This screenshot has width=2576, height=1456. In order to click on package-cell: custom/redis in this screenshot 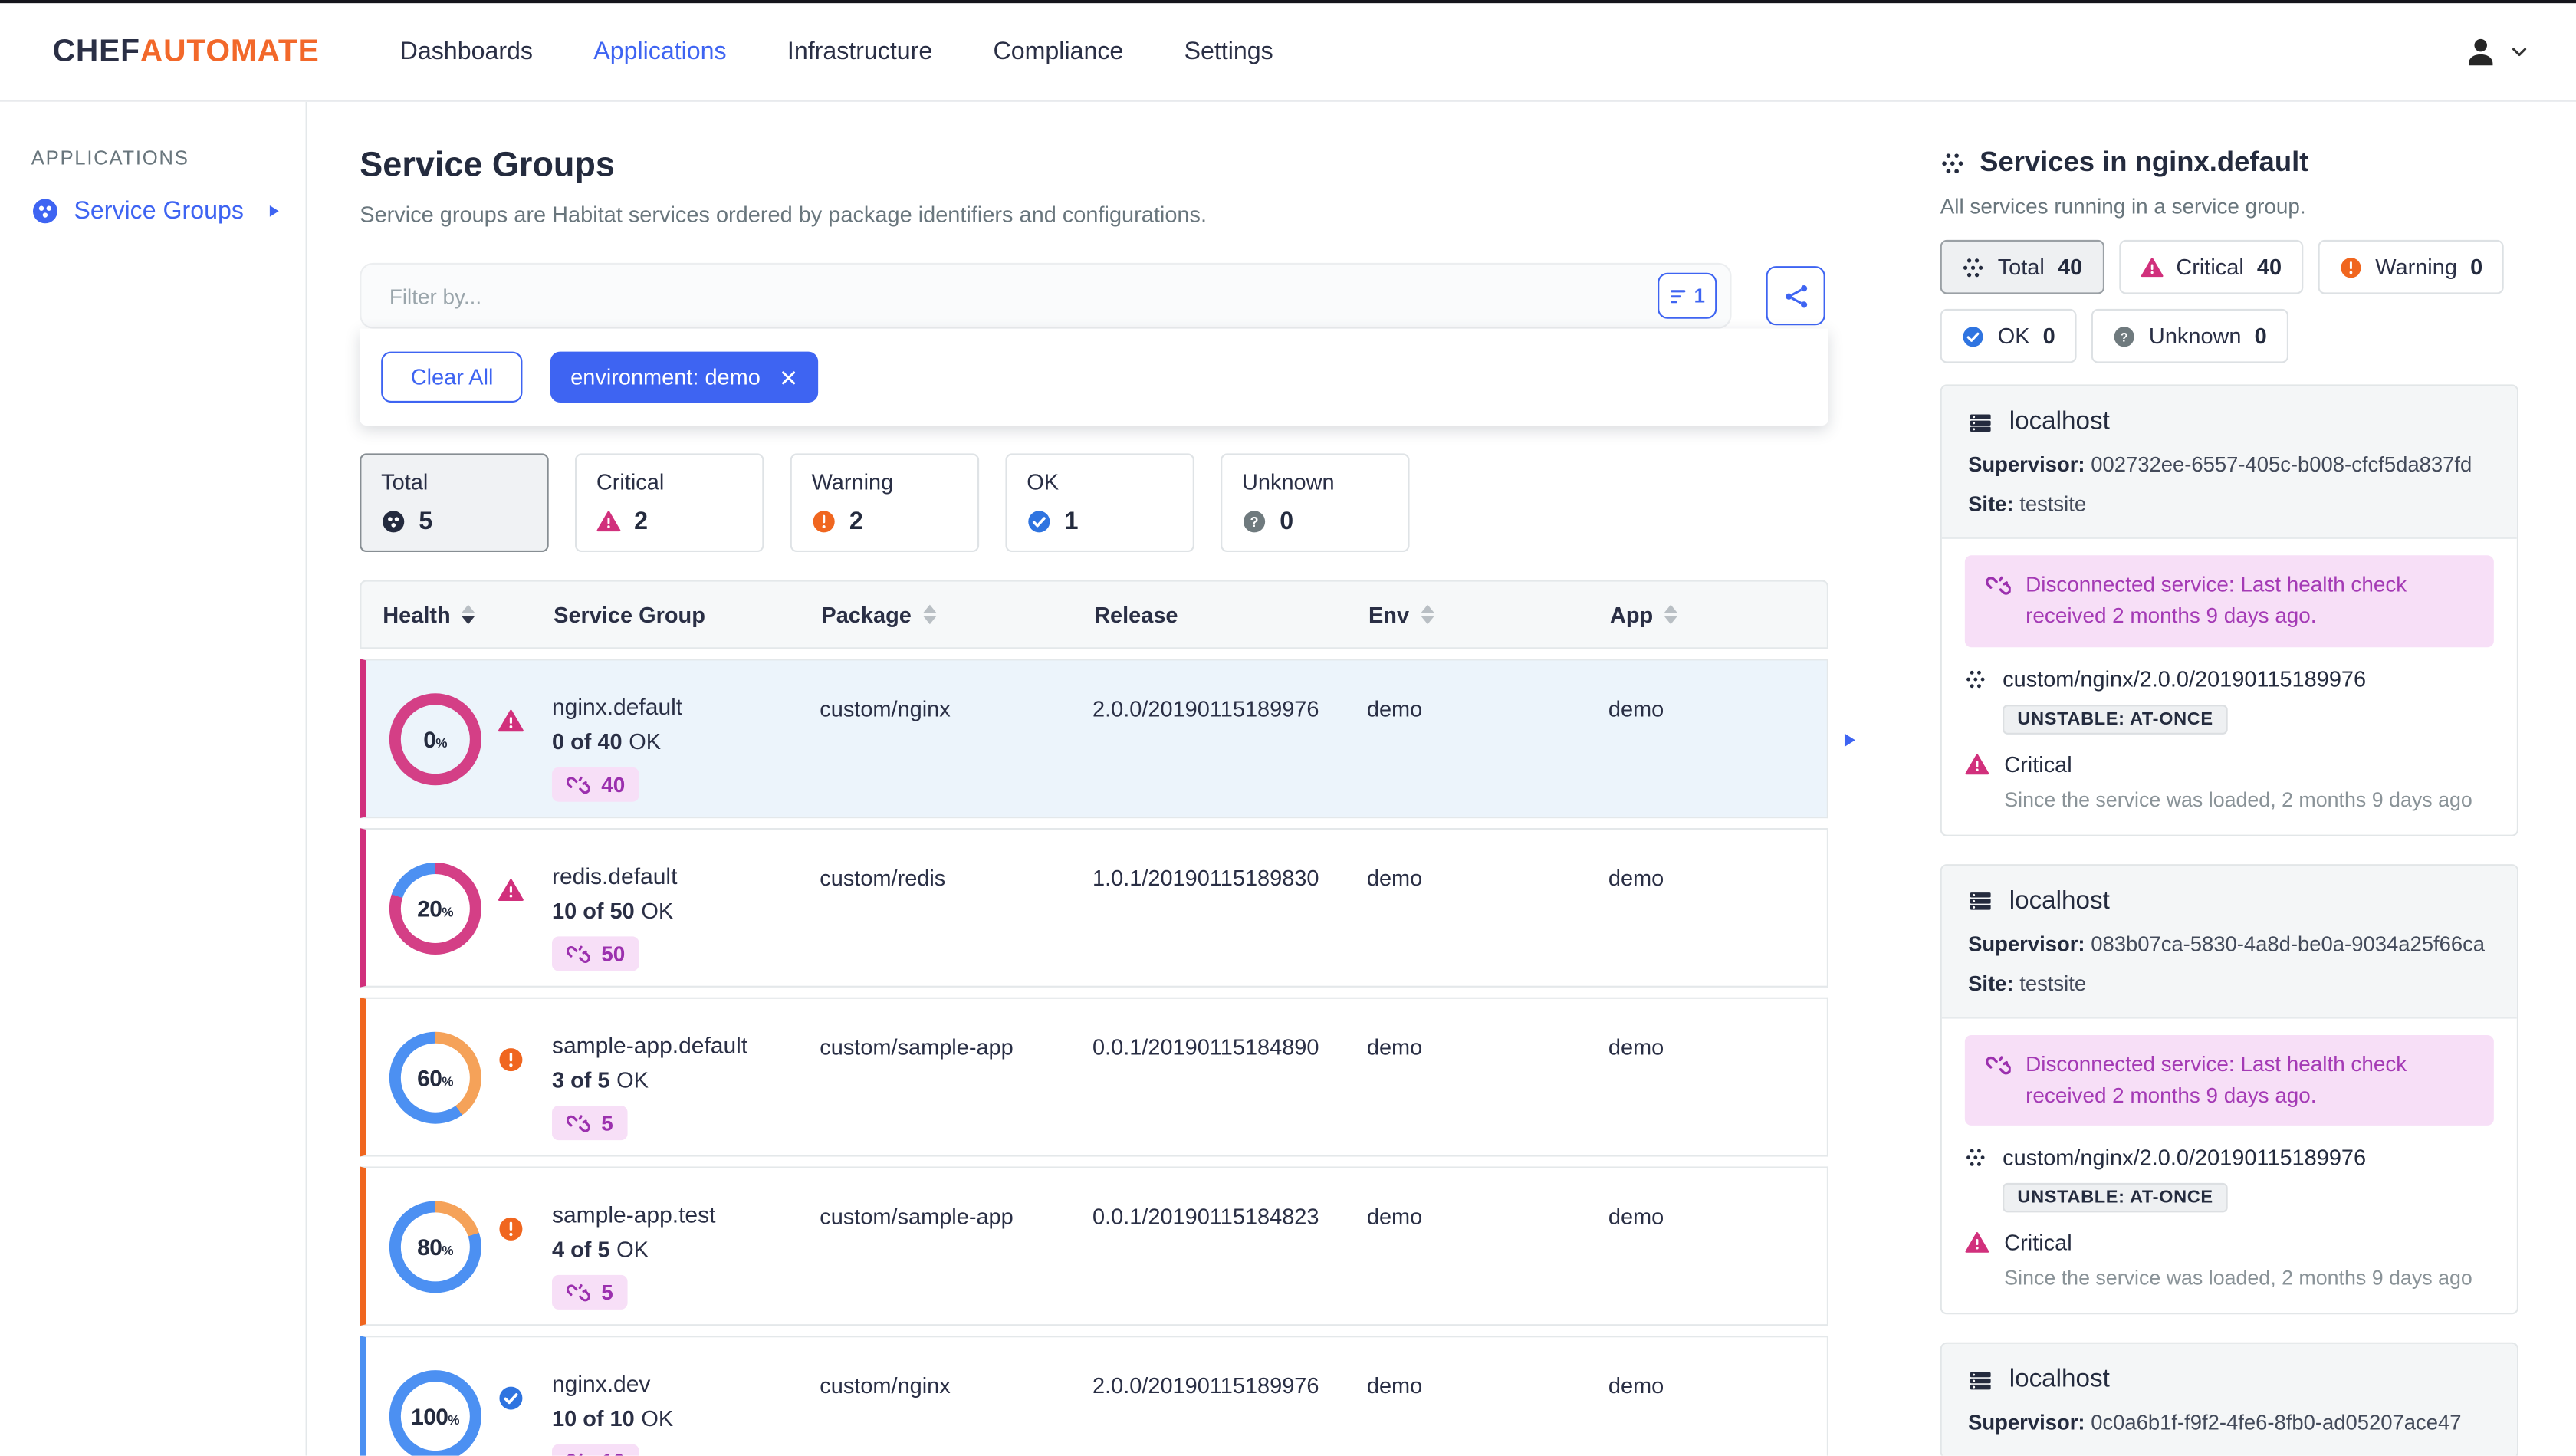, I will do `click(883, 878)`.